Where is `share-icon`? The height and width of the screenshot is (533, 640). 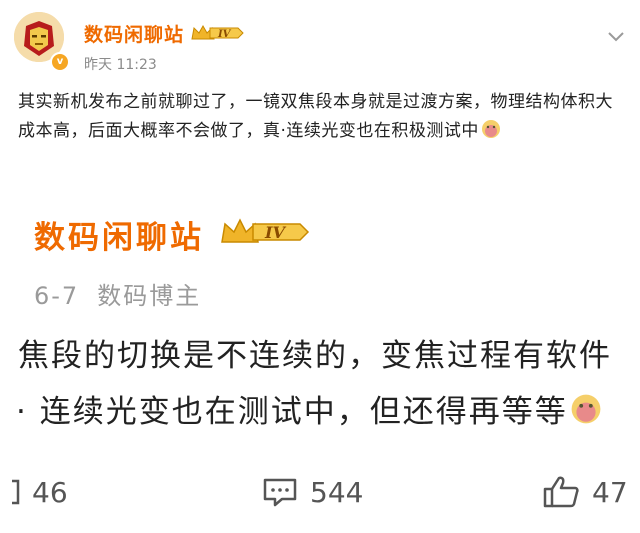
share-icon is located at coordinates (16, 492).